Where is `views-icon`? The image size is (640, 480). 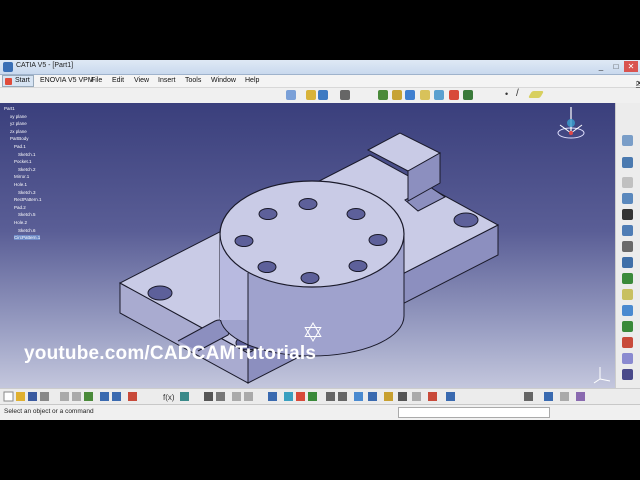
views-icon is located at coordinates (358, 396).